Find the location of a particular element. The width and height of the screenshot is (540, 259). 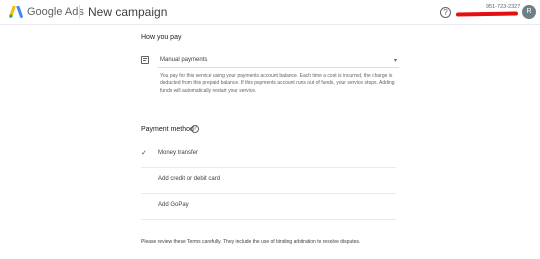

payment-method-money-transfer: ✓ Money transfer is located at coordinates (268, 155).